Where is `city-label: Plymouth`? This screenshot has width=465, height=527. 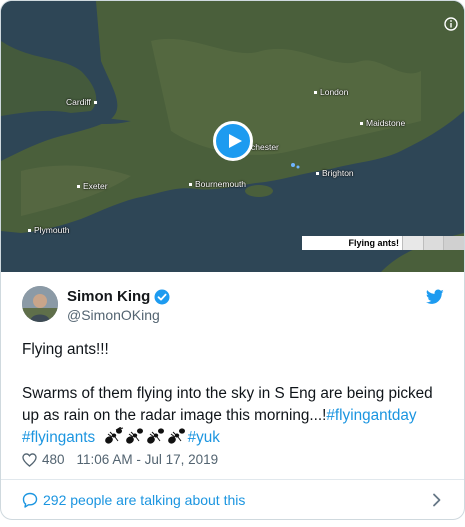
city-label: Plymouth is located at coordinates (48, 230).